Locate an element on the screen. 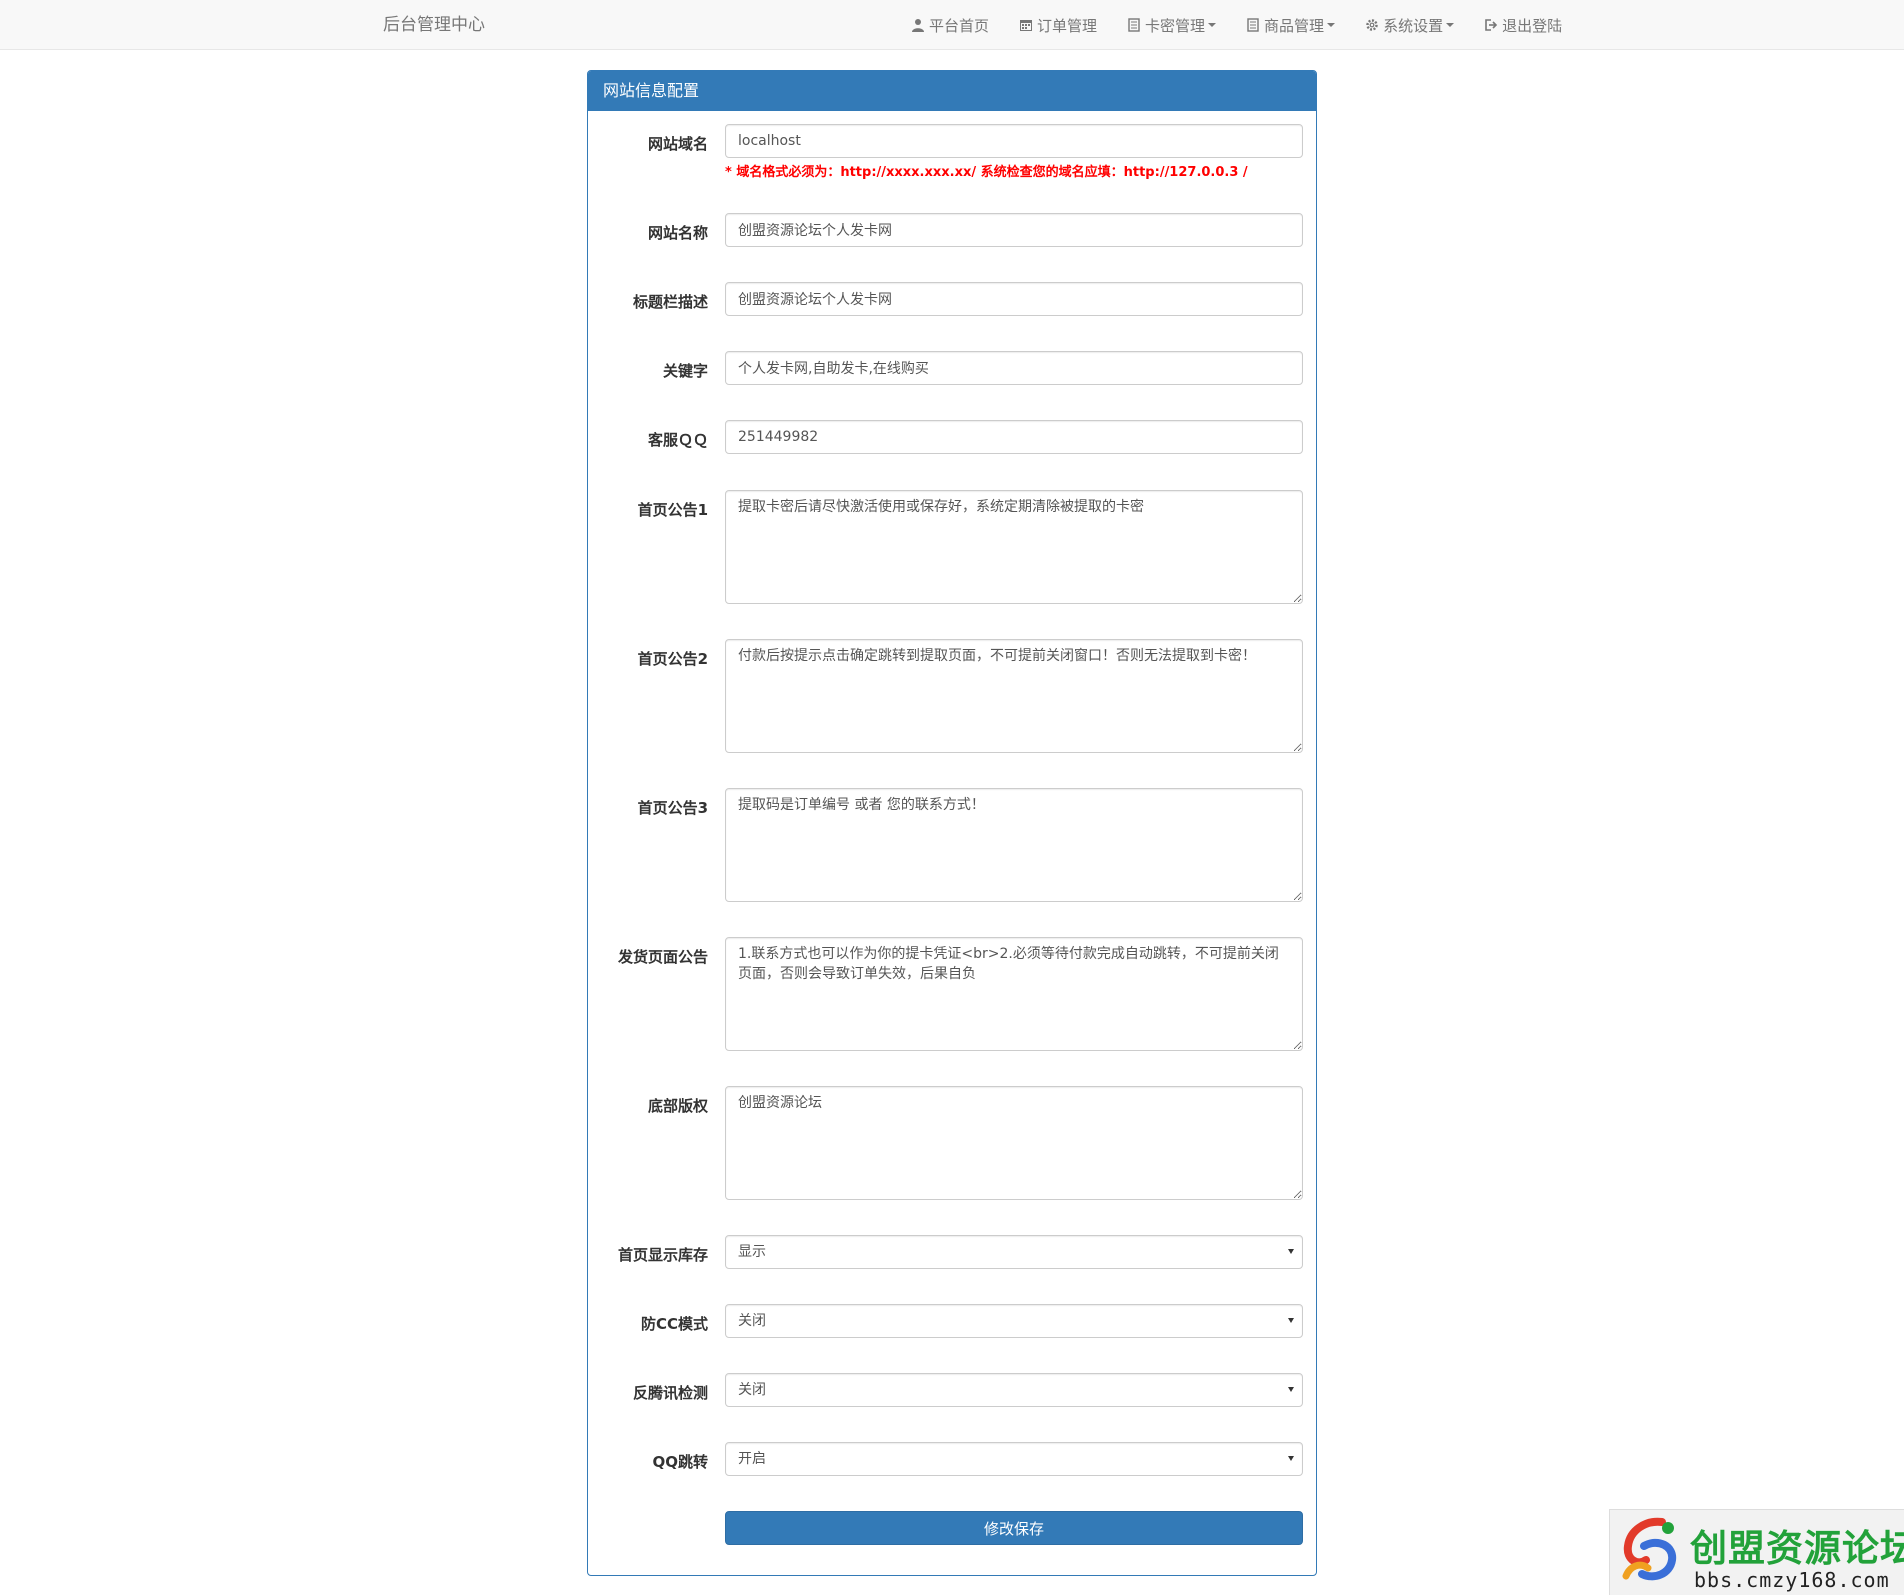  delivery-notice-label: 发货页面公告 is located at coordinates (662, 957).